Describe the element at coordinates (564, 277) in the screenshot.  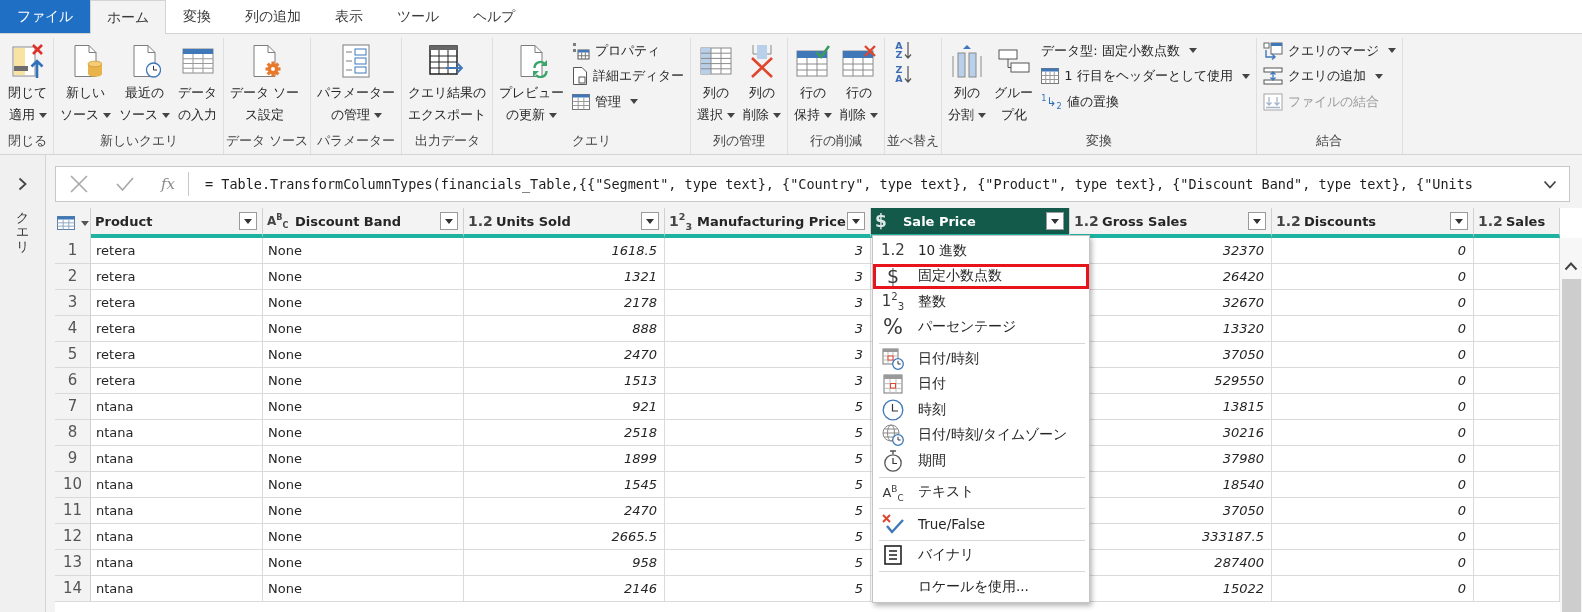
I see `table-cell: 1321` at that location.